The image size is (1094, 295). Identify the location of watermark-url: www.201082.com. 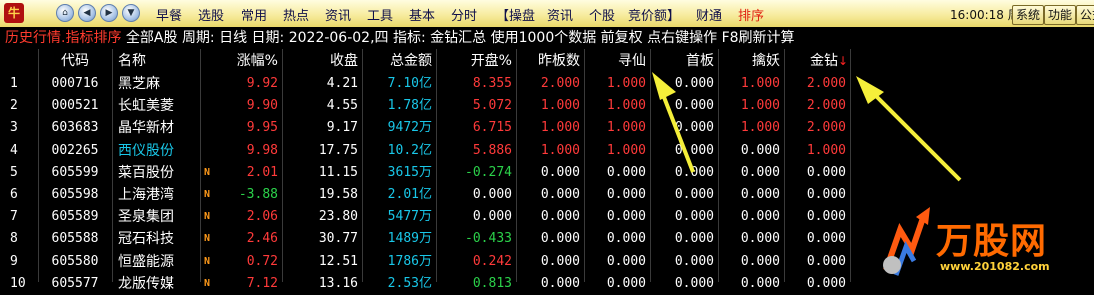
(995, 266).